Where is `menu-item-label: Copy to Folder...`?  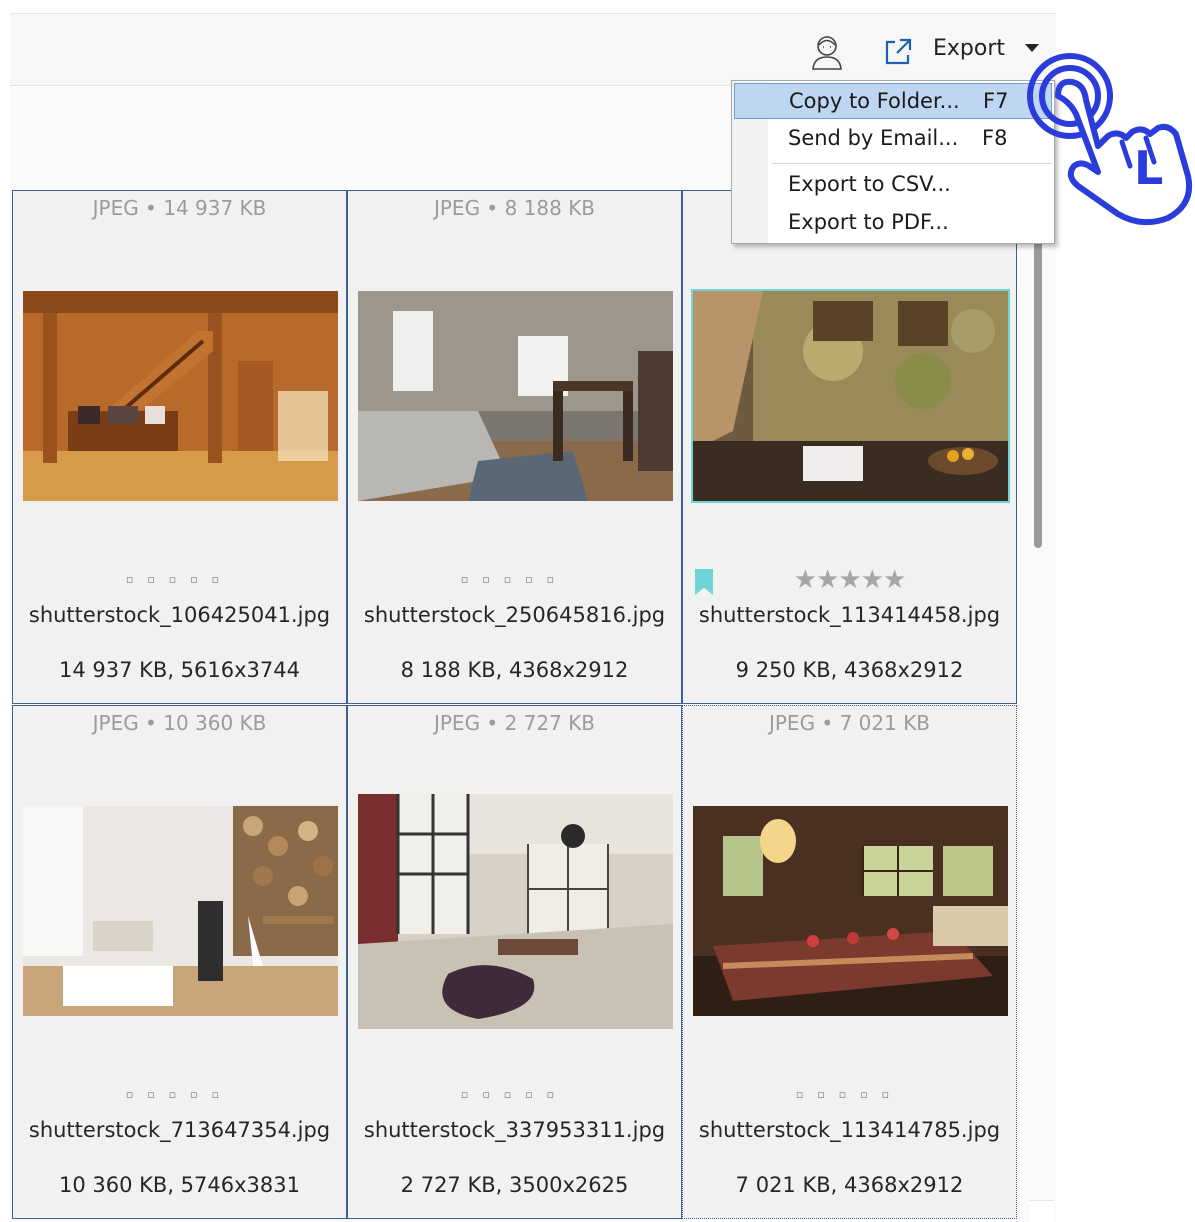 menu-item-label: Copy to Folder... is located at coordinates (874, 101).